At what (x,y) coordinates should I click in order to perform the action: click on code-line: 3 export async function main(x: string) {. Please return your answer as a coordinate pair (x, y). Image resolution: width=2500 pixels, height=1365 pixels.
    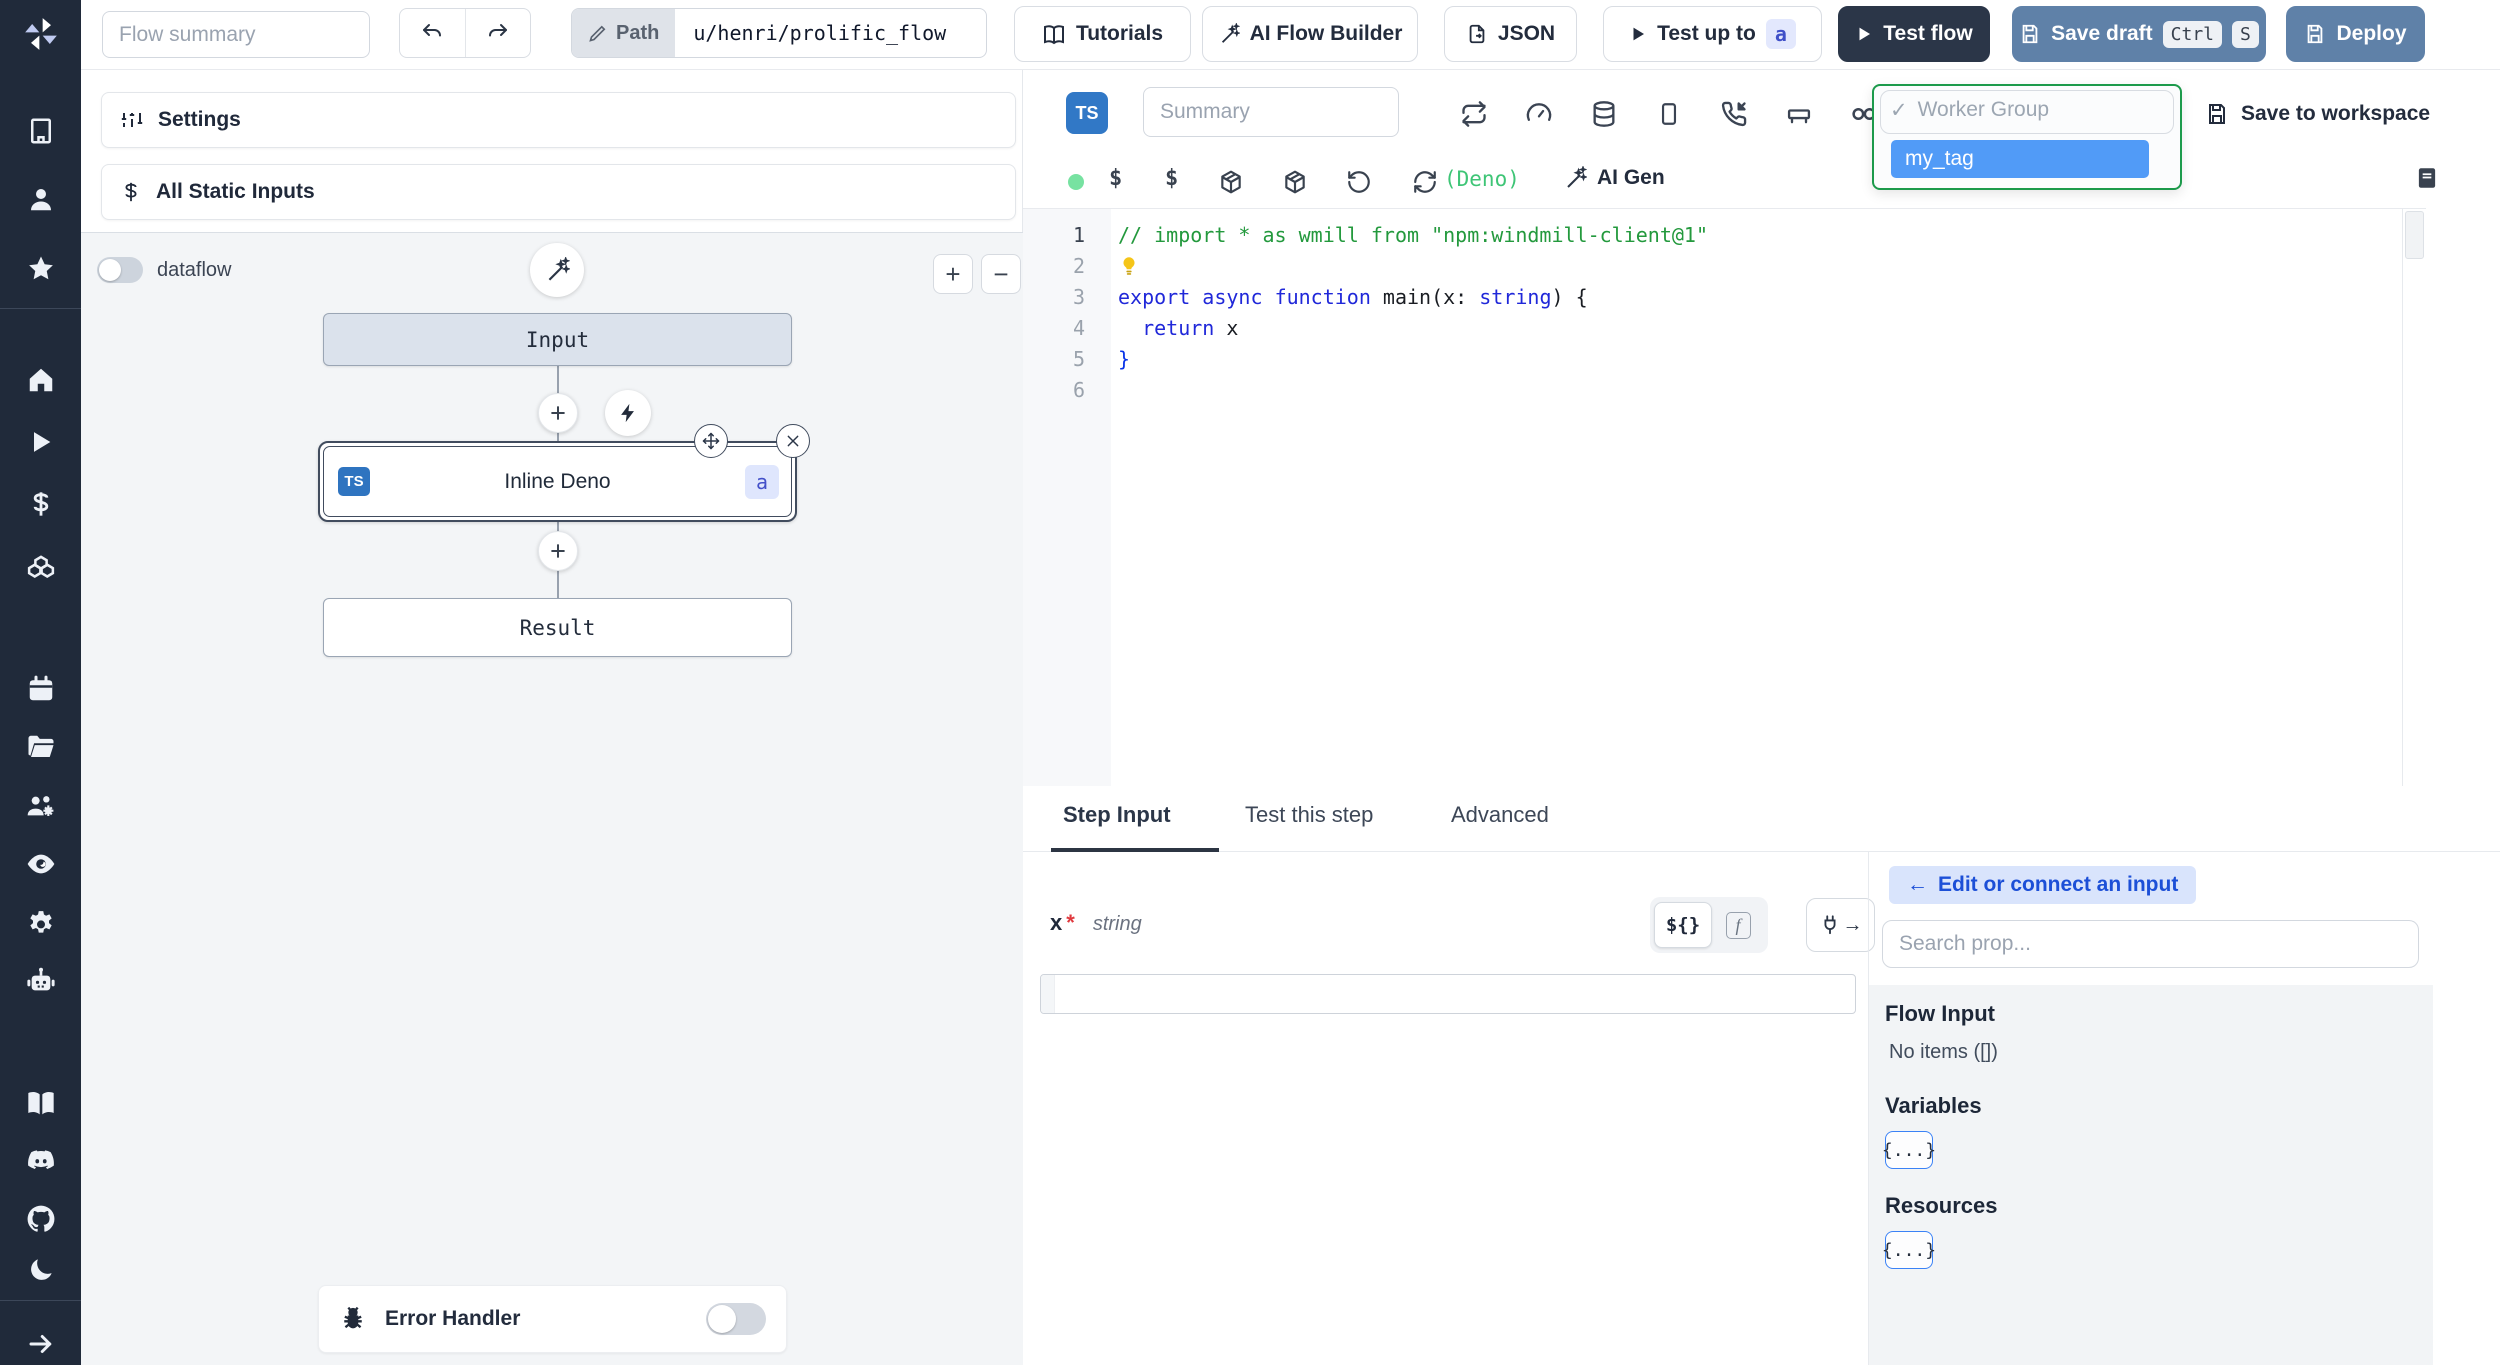
    Looking at the image, I should click on (1712, 296).